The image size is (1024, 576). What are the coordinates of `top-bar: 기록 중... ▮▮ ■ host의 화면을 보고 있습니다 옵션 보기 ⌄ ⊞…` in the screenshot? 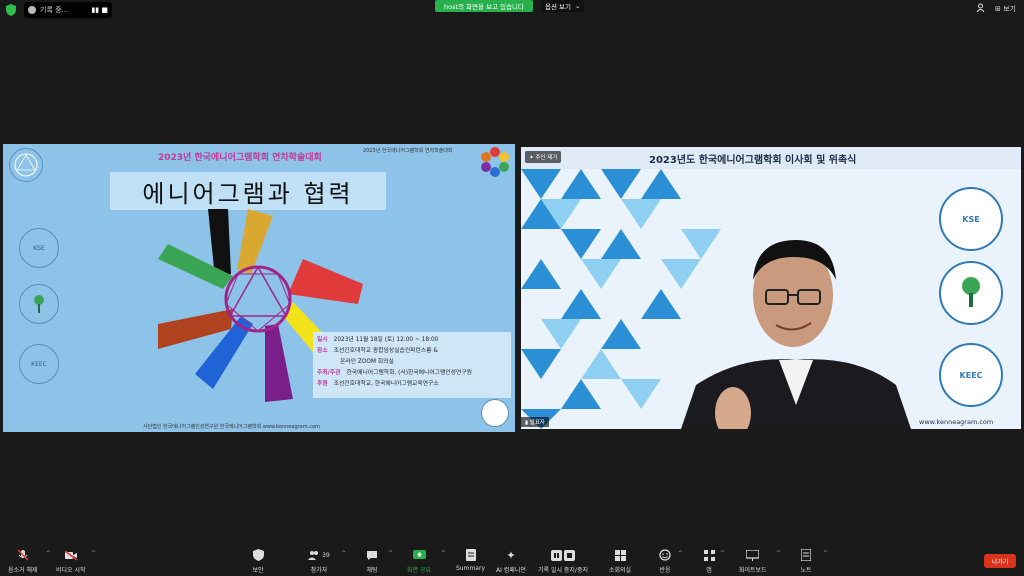 It's located at (512, 10).